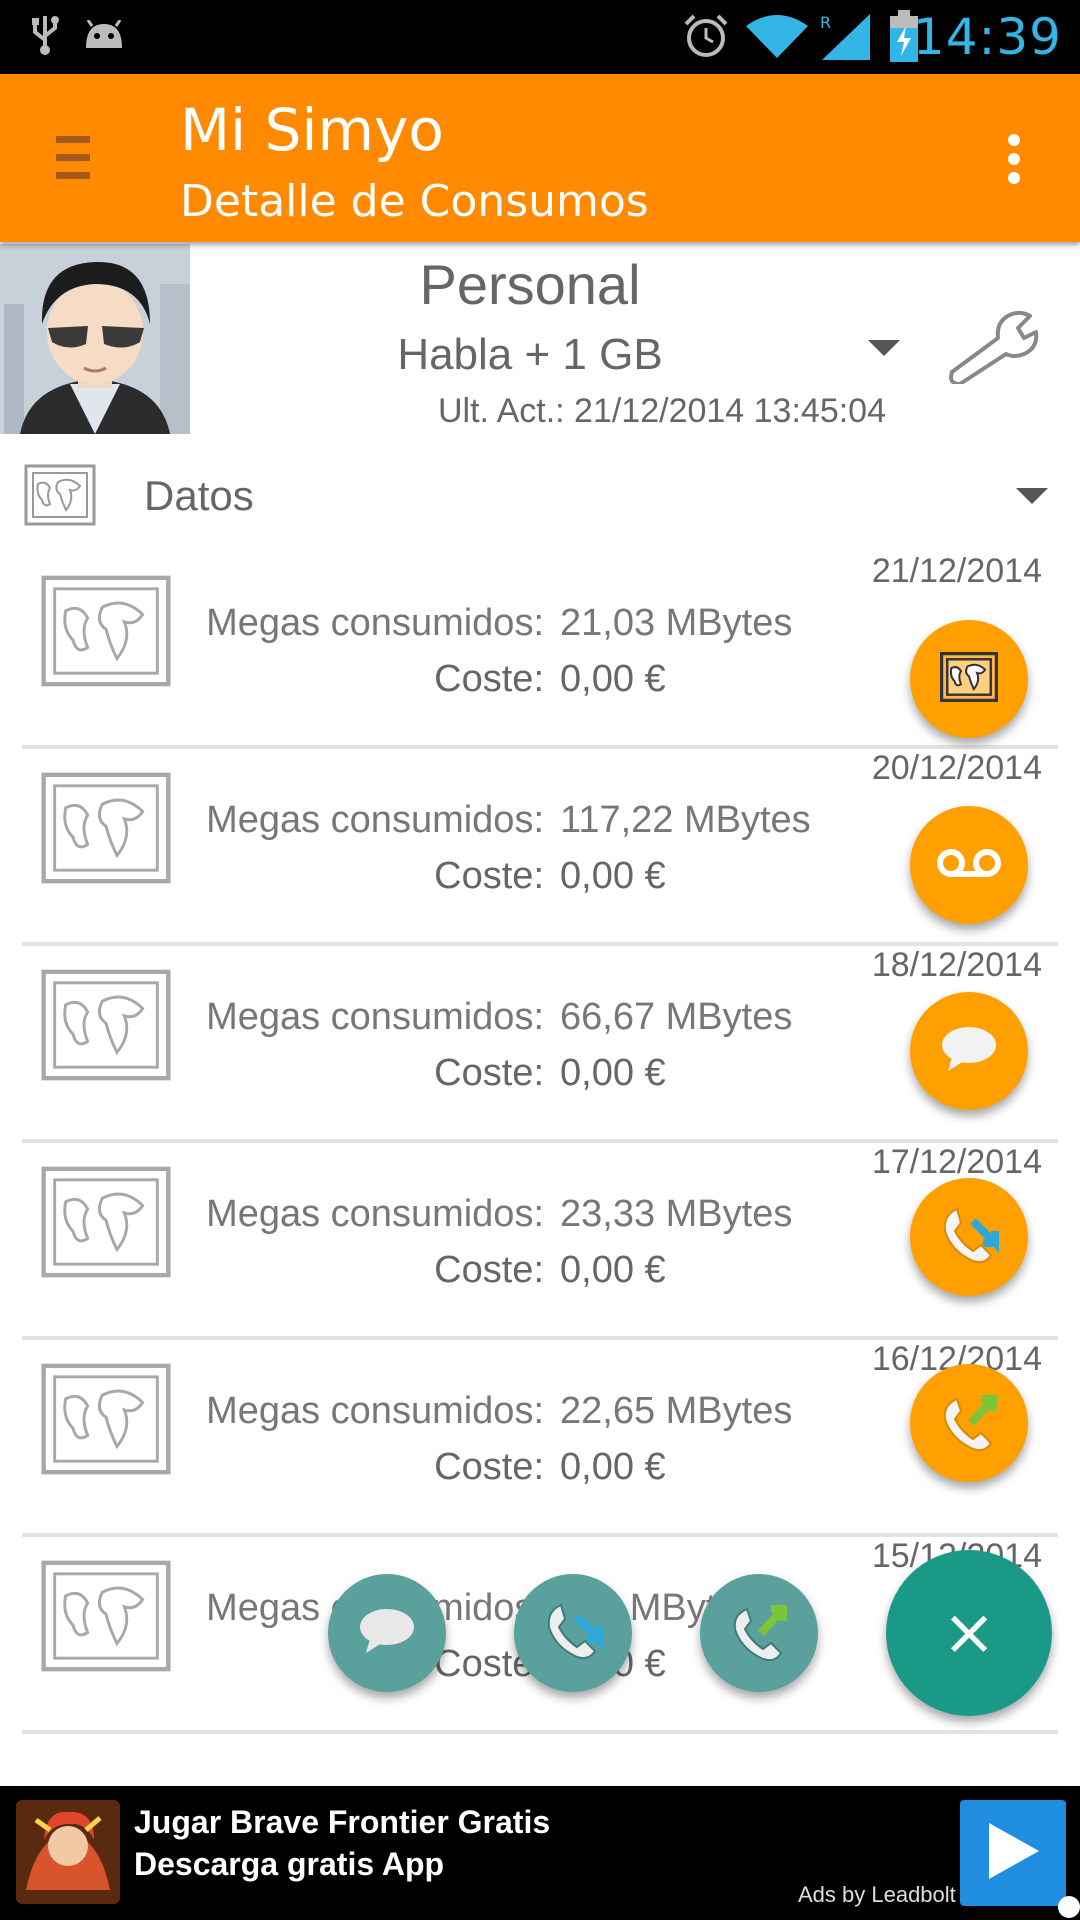 The height and width of the screenshot is (1920, 1080). I want to click on usb-icon, so click(45, 36).